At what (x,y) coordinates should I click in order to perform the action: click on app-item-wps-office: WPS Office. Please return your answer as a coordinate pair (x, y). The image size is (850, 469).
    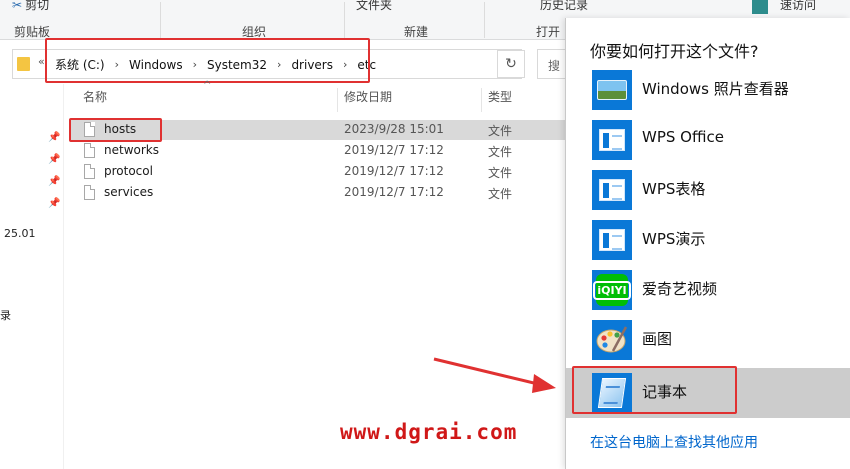
    Looking at the image, I should click on (708, 140).